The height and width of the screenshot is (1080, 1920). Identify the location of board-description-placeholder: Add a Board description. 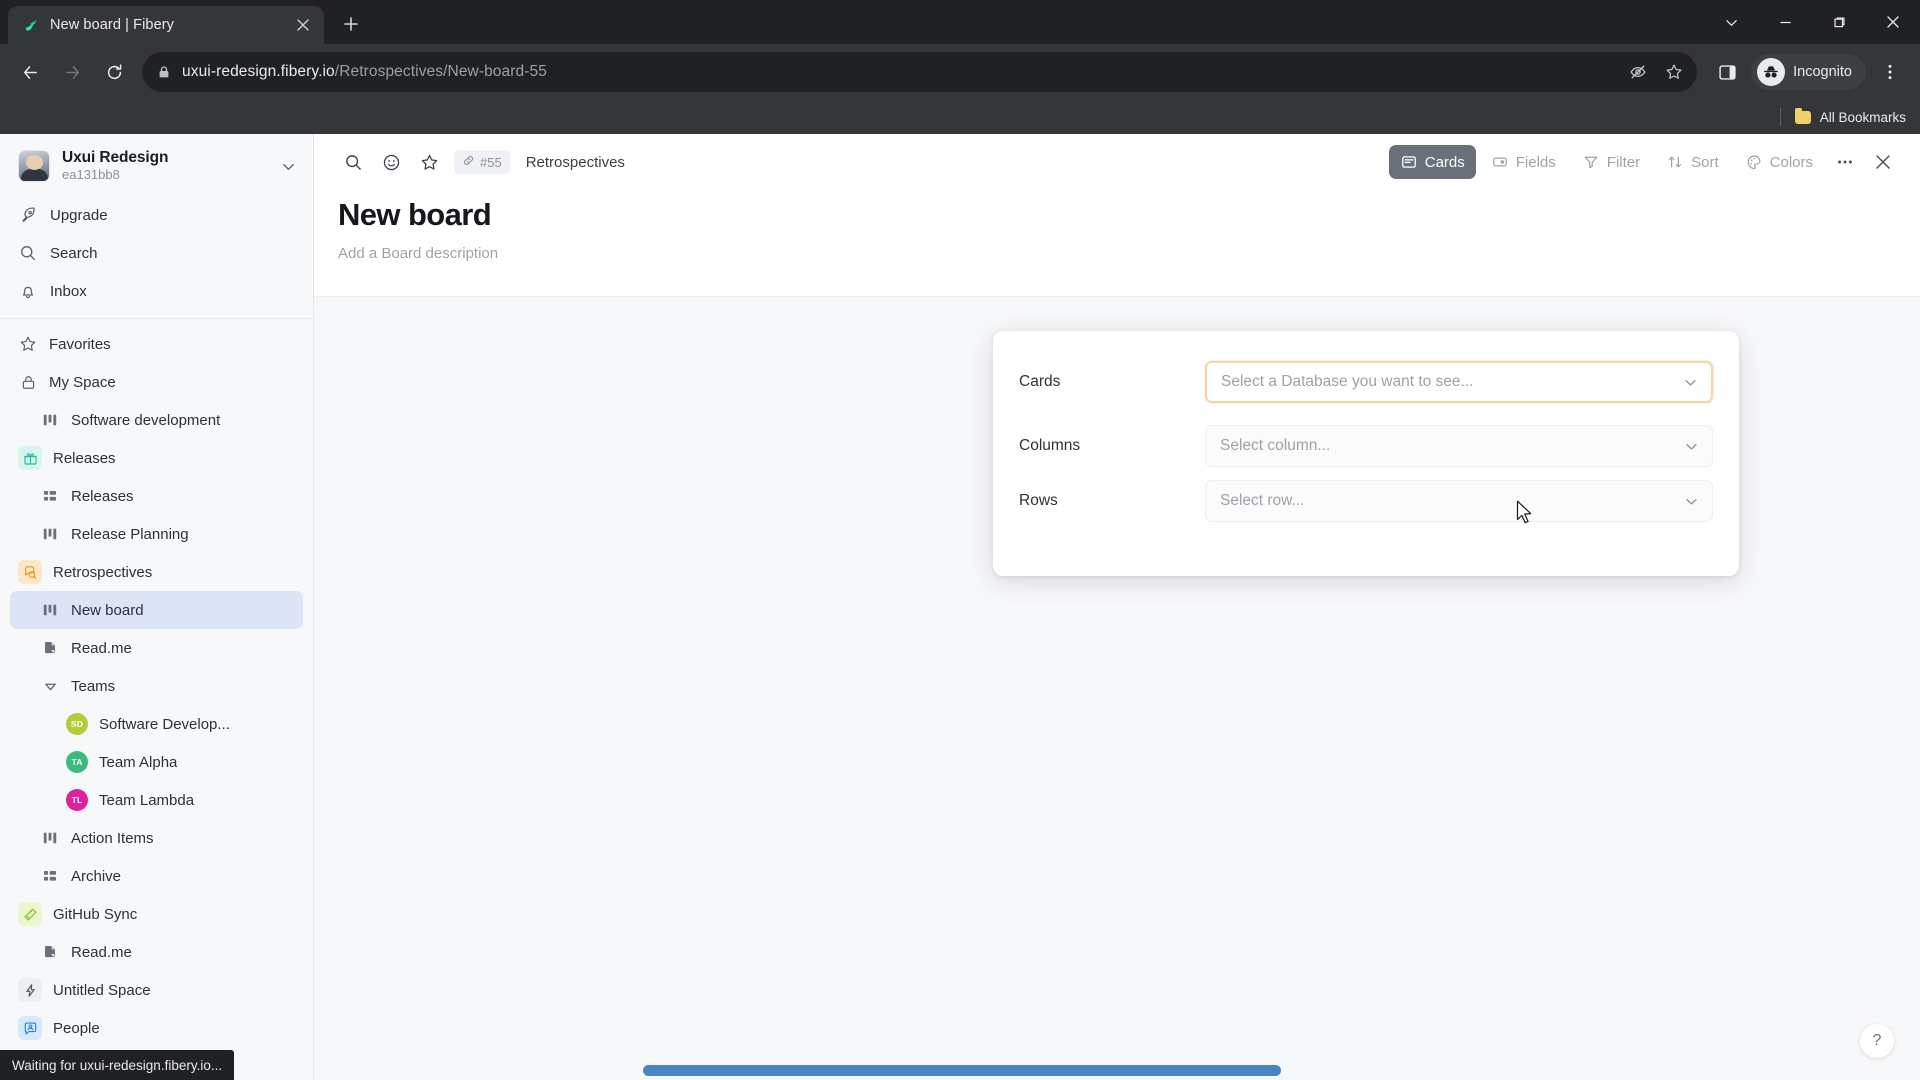
(1118, 253).